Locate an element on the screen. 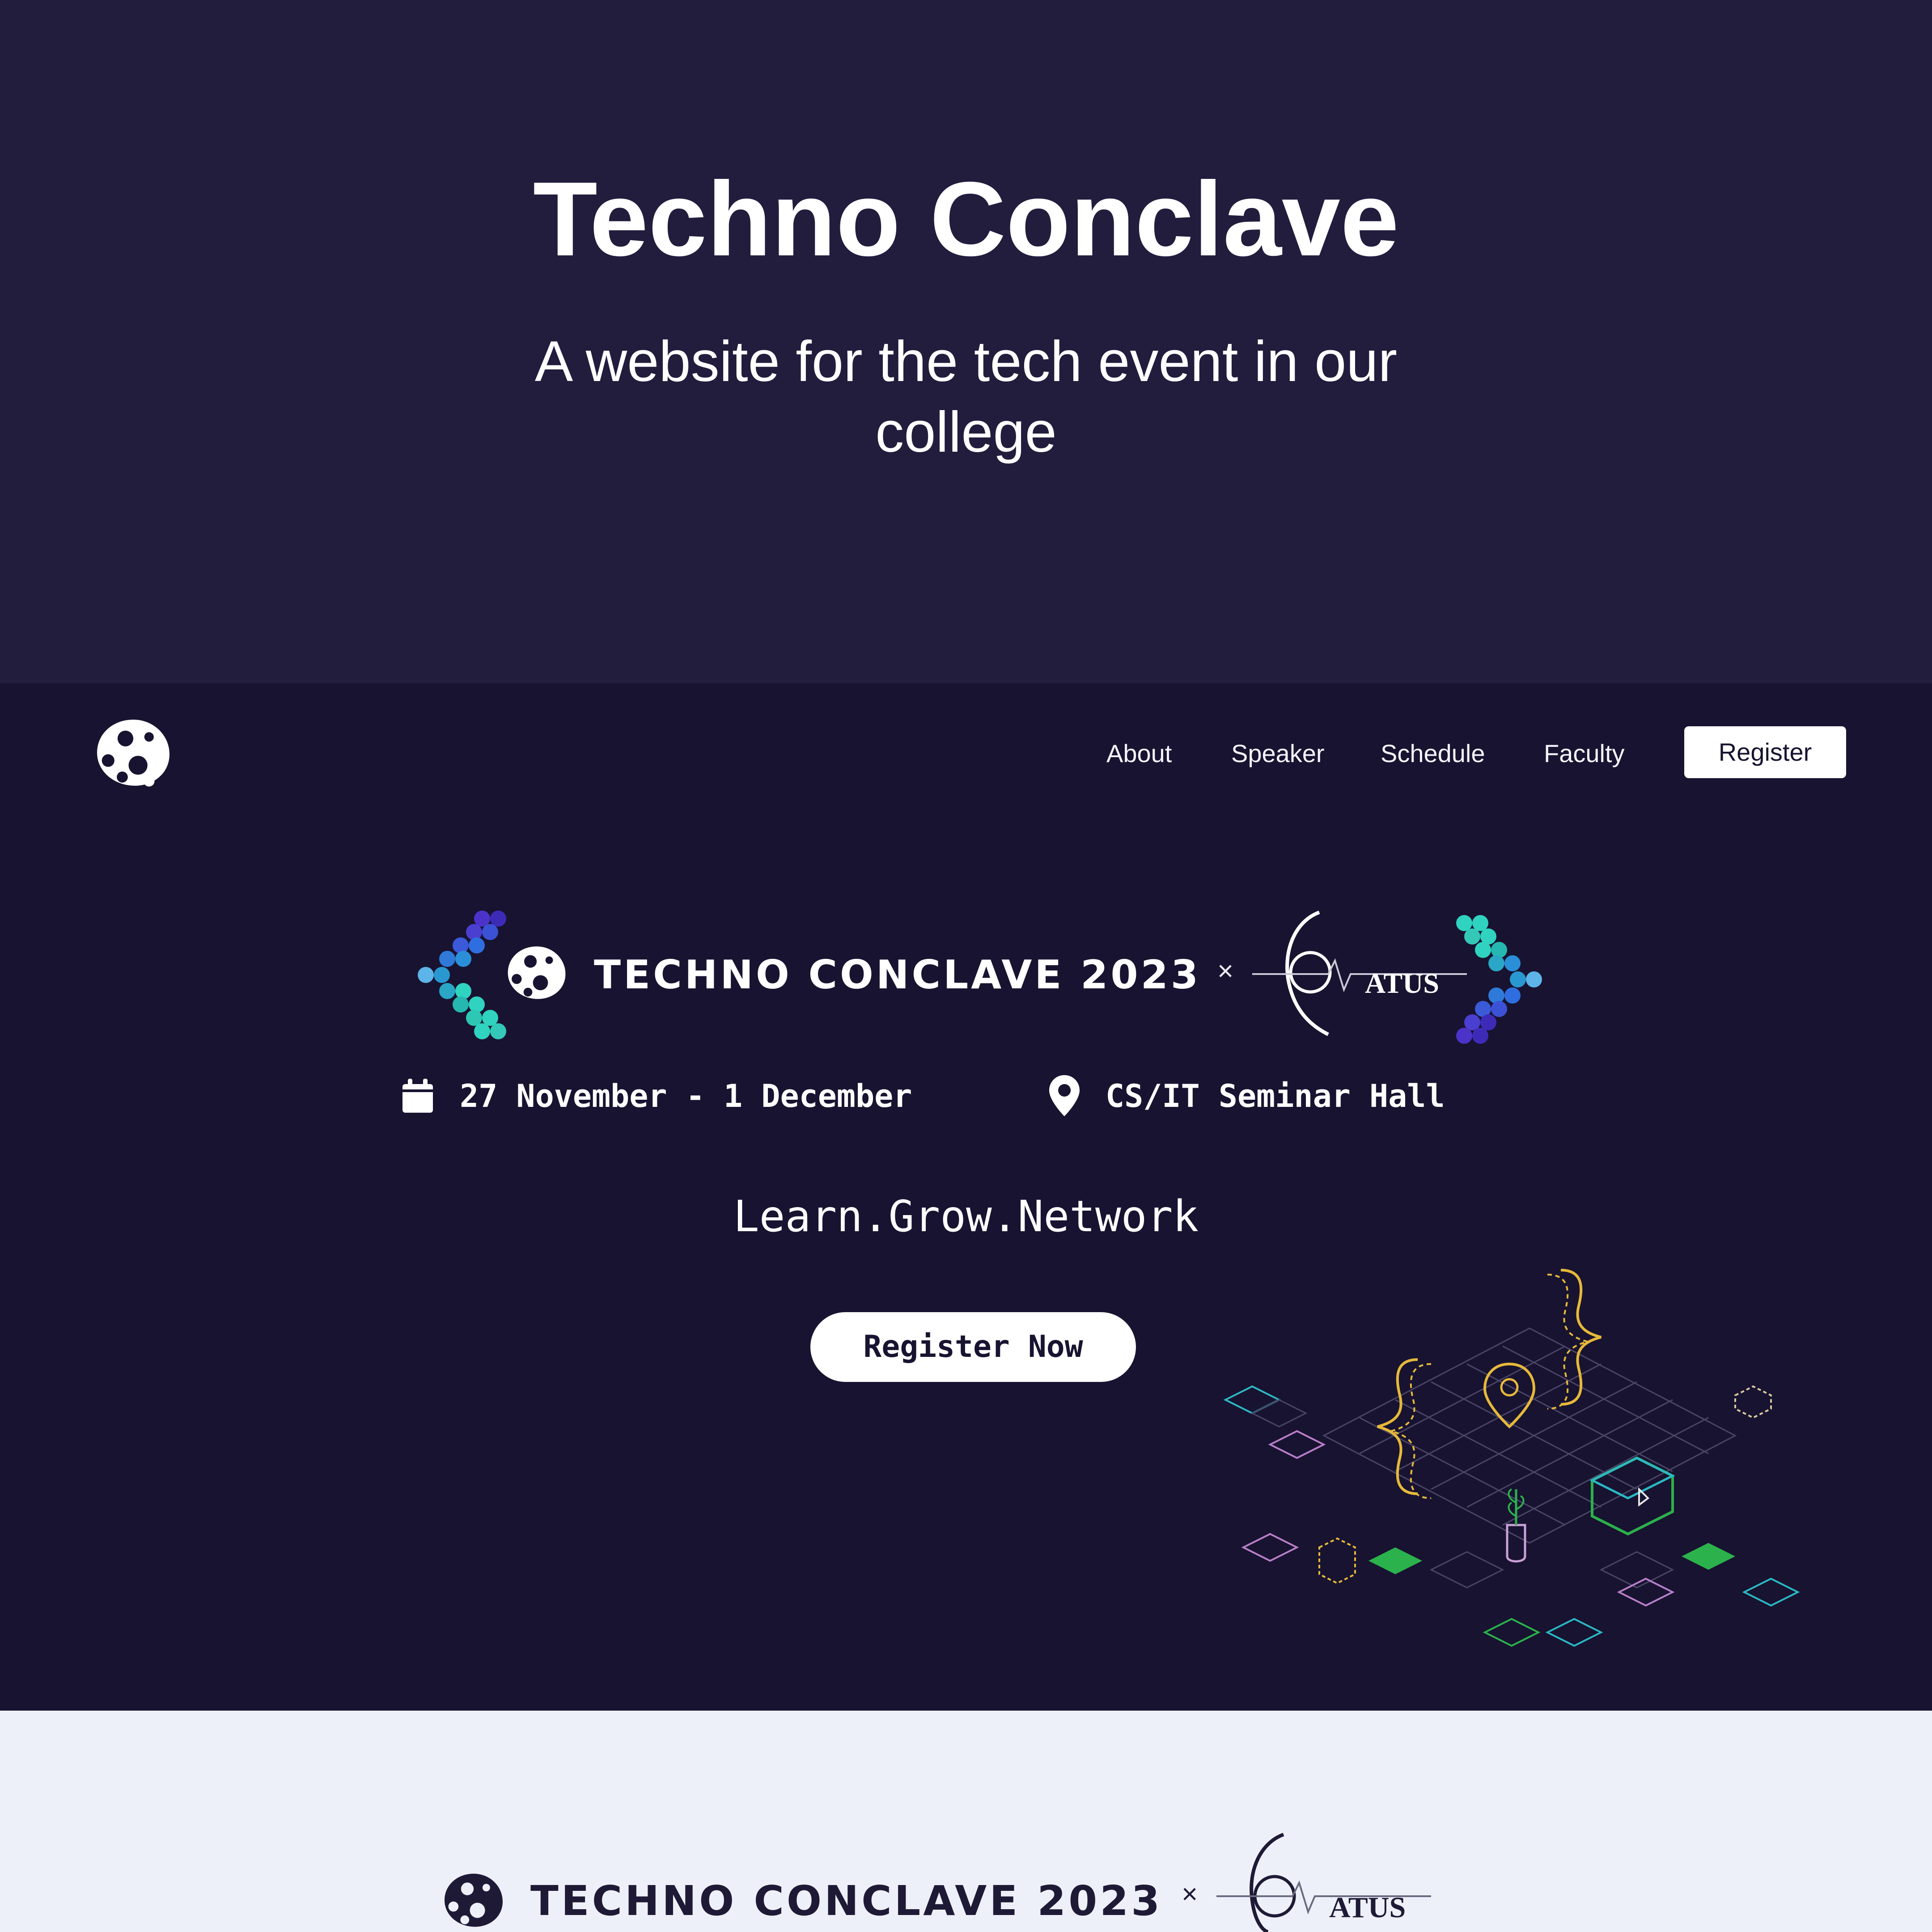  banner-event-title: TECHNO CONCLAVE 2023 is located at coordinates (897, 975).